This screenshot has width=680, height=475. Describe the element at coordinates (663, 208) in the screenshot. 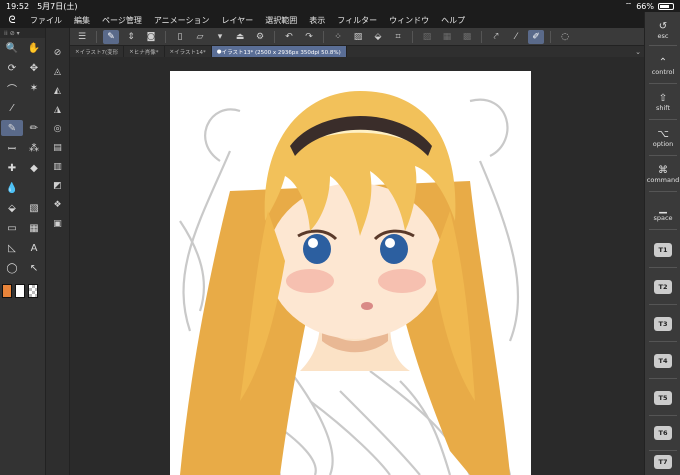

I see `space-bar-icon: ▁` at that location.